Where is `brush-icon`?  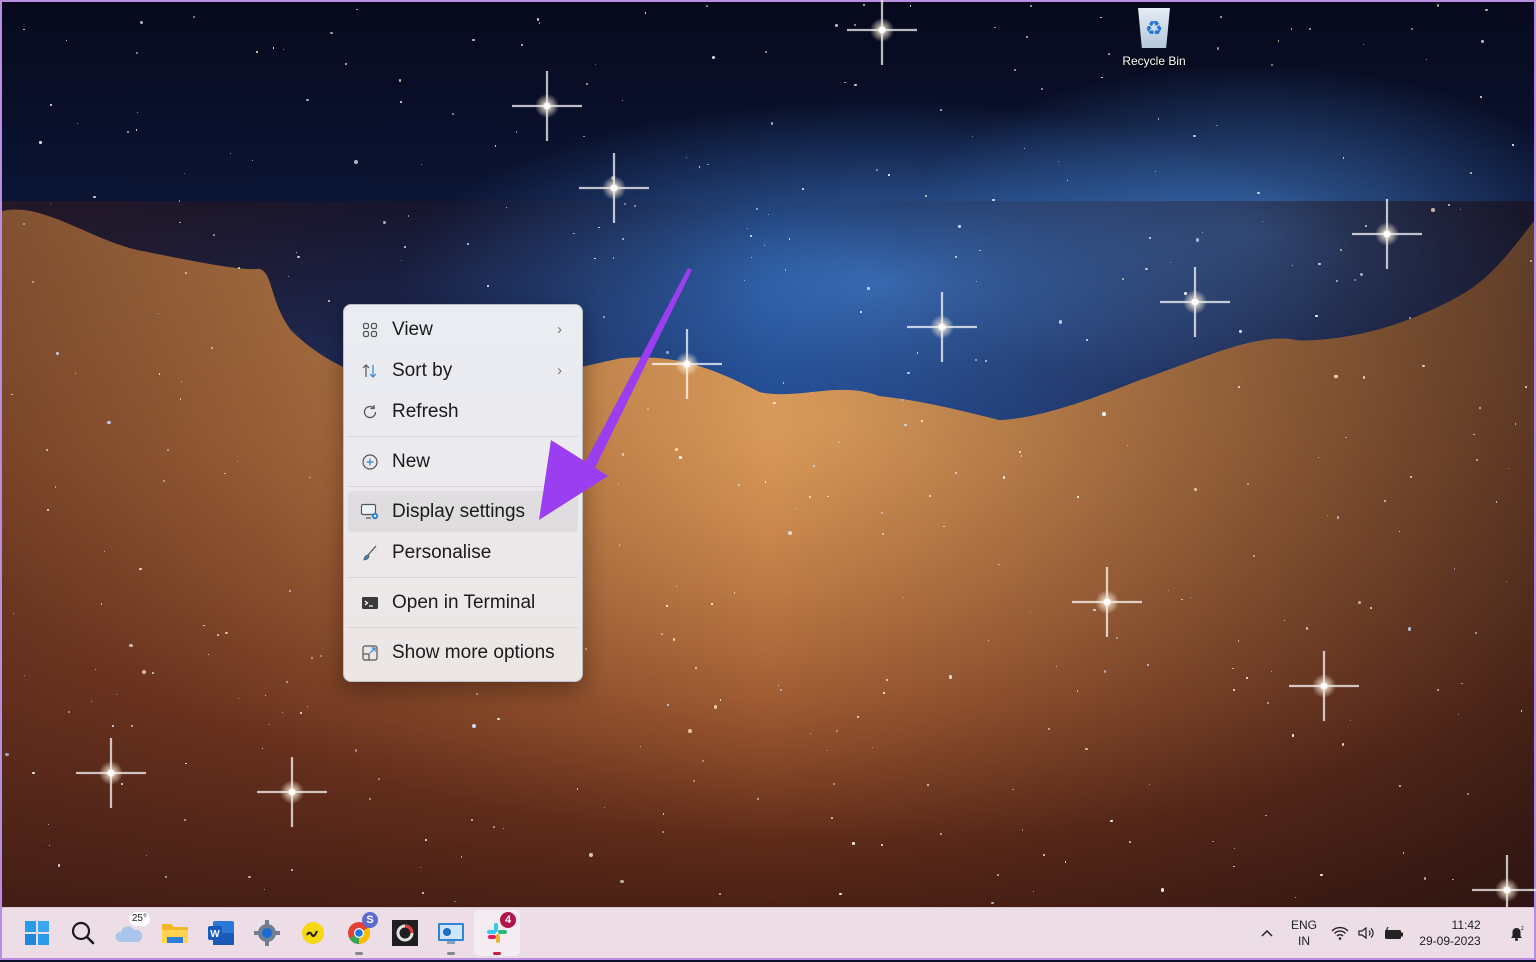 brush-icon is located at coordinates (370, 553).